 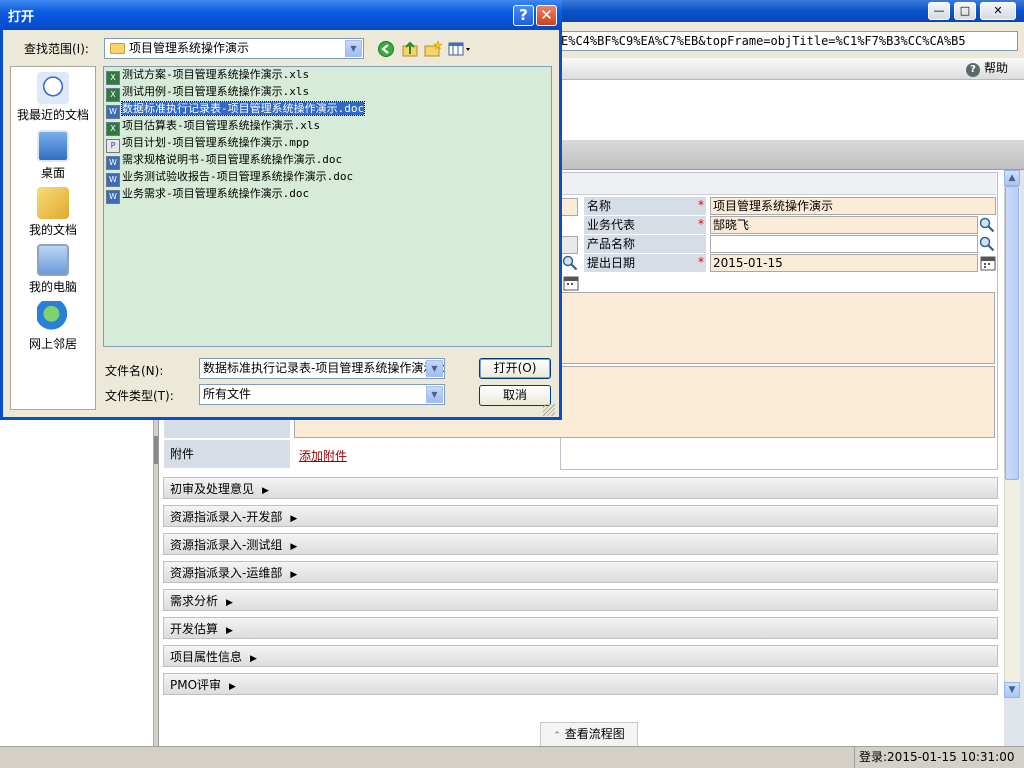 I want to click on submit-date-field: 2015-01-15, so click(x=844, y=263).